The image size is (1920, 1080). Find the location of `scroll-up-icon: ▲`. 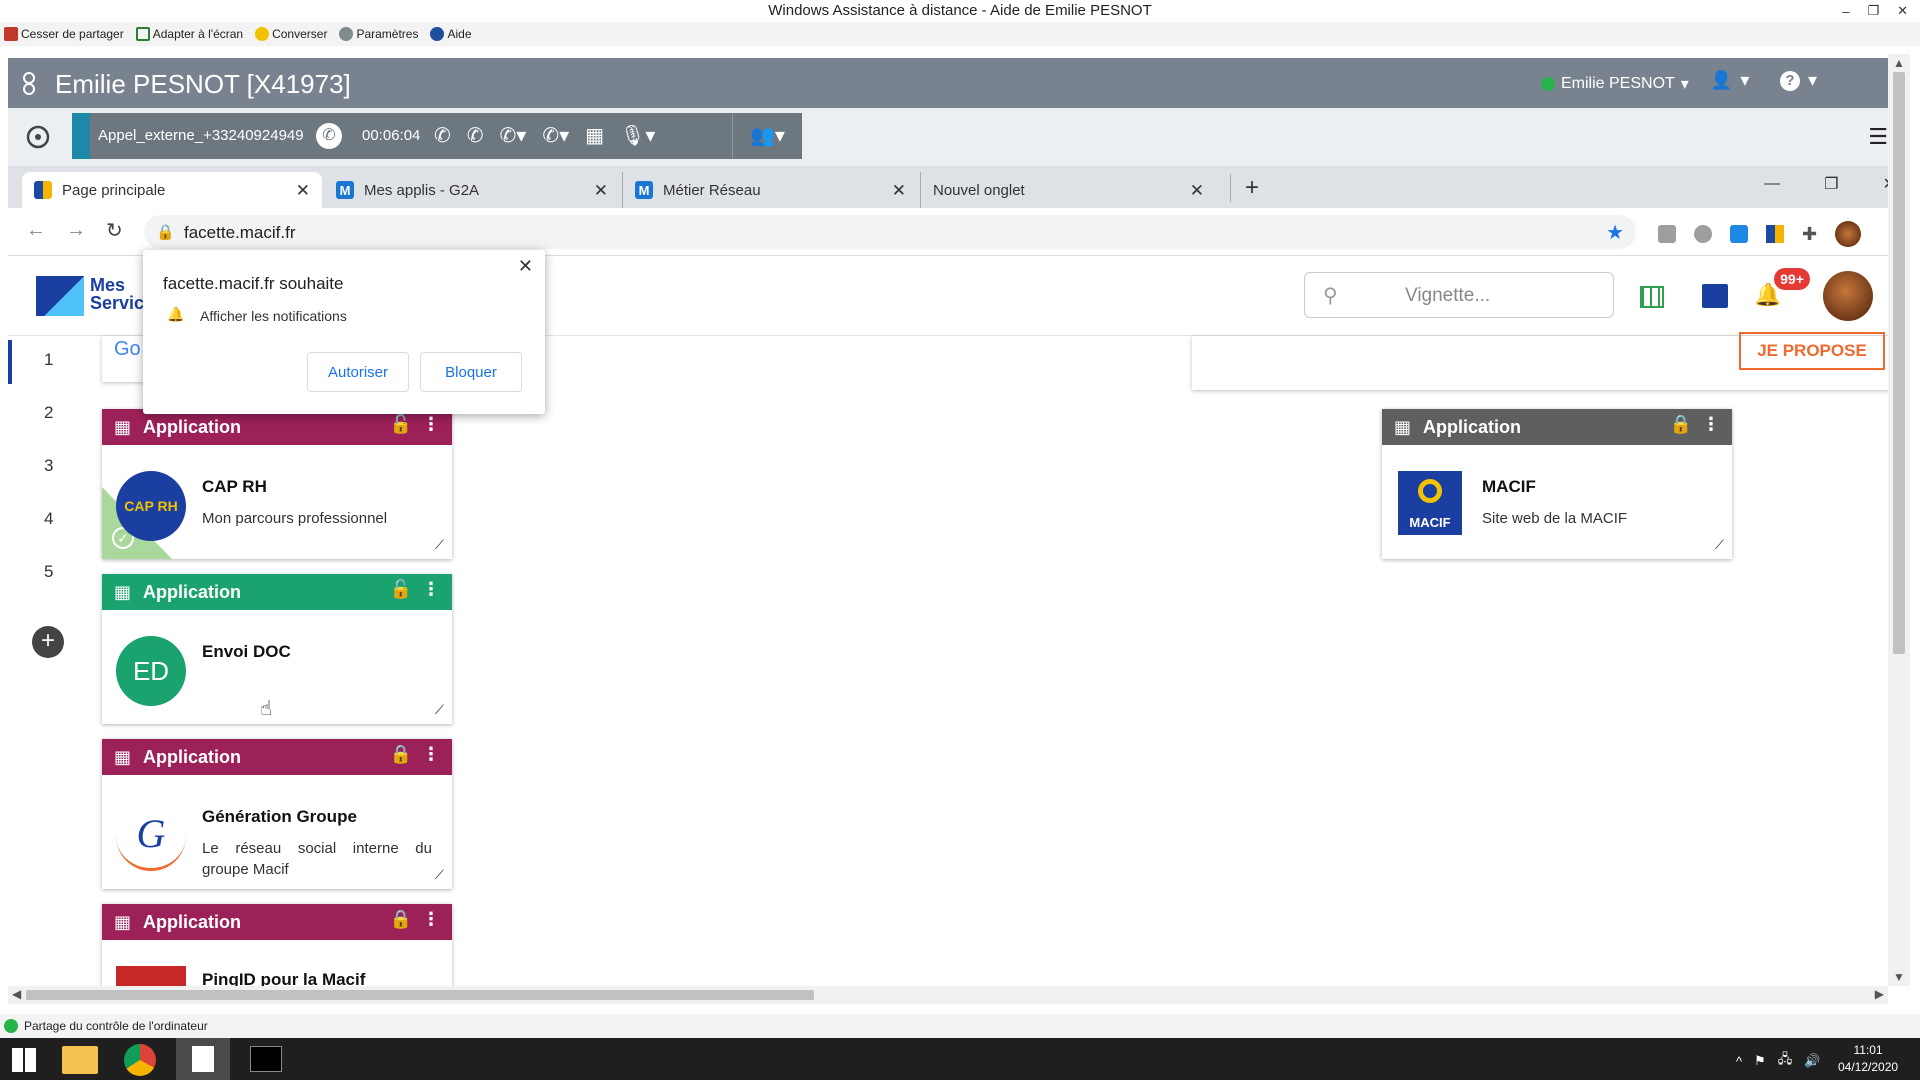

scroll-up-icon: ▲ is located at coordinates (1899, 63).